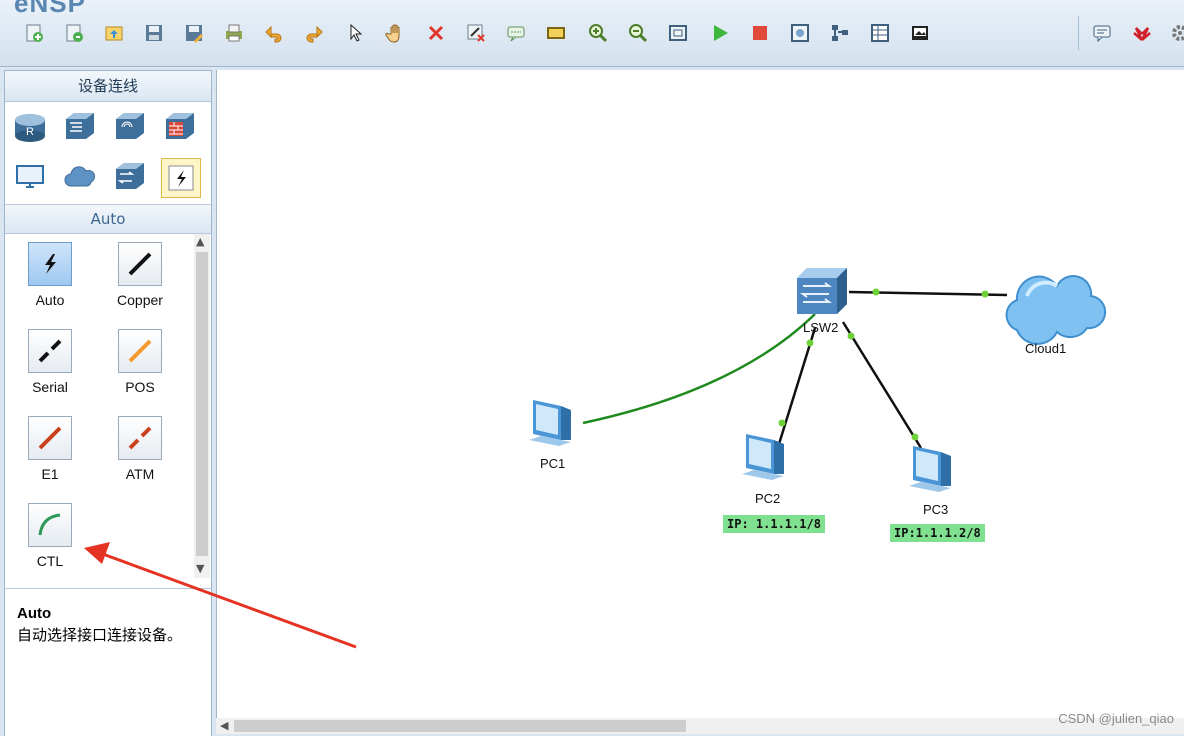 This screenshot has width=1184, height=736. Describe the element at coordinates (1174, 33) in the screenshot. I see `settings-icon` at that location.